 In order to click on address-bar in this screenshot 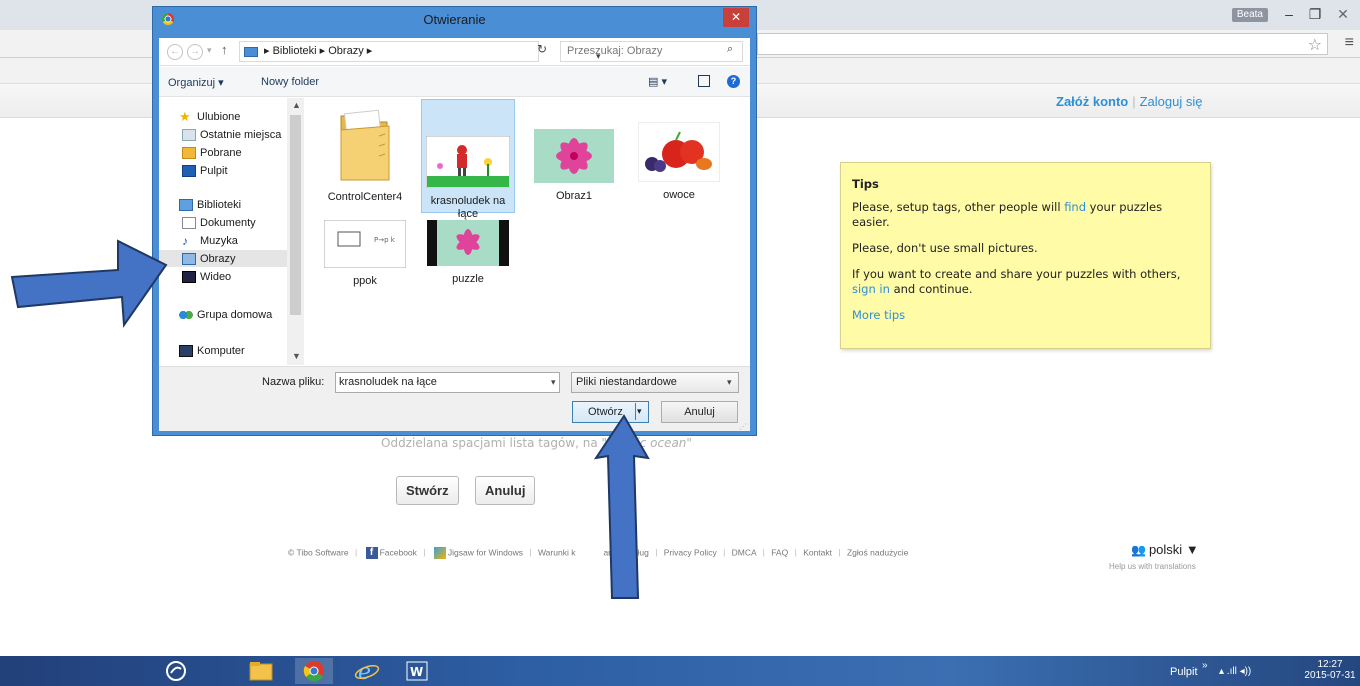, I will do `click(1042, 44)`.